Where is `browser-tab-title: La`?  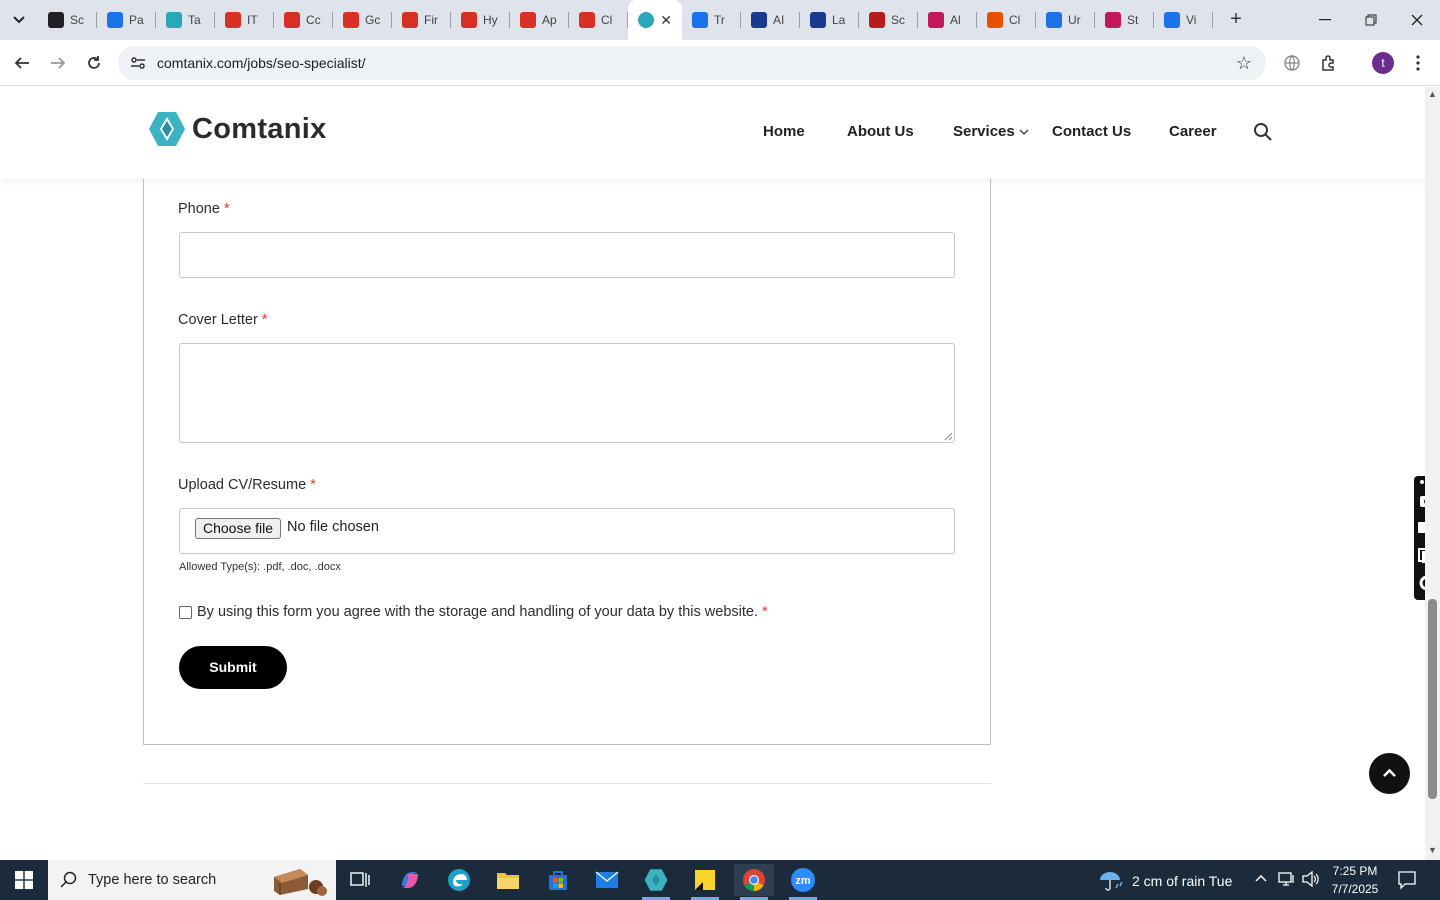
browser-tab-title: La is located at coordinates (839, 20).